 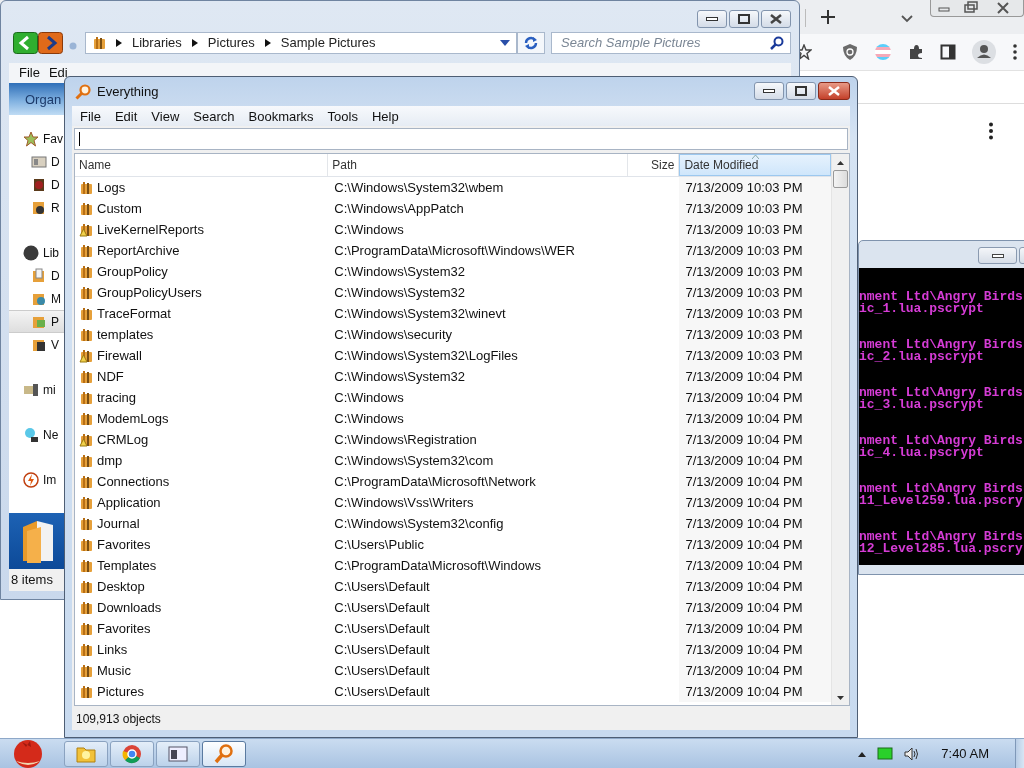 I want to click on menu-item: Edit, so click(x=126, y=116).